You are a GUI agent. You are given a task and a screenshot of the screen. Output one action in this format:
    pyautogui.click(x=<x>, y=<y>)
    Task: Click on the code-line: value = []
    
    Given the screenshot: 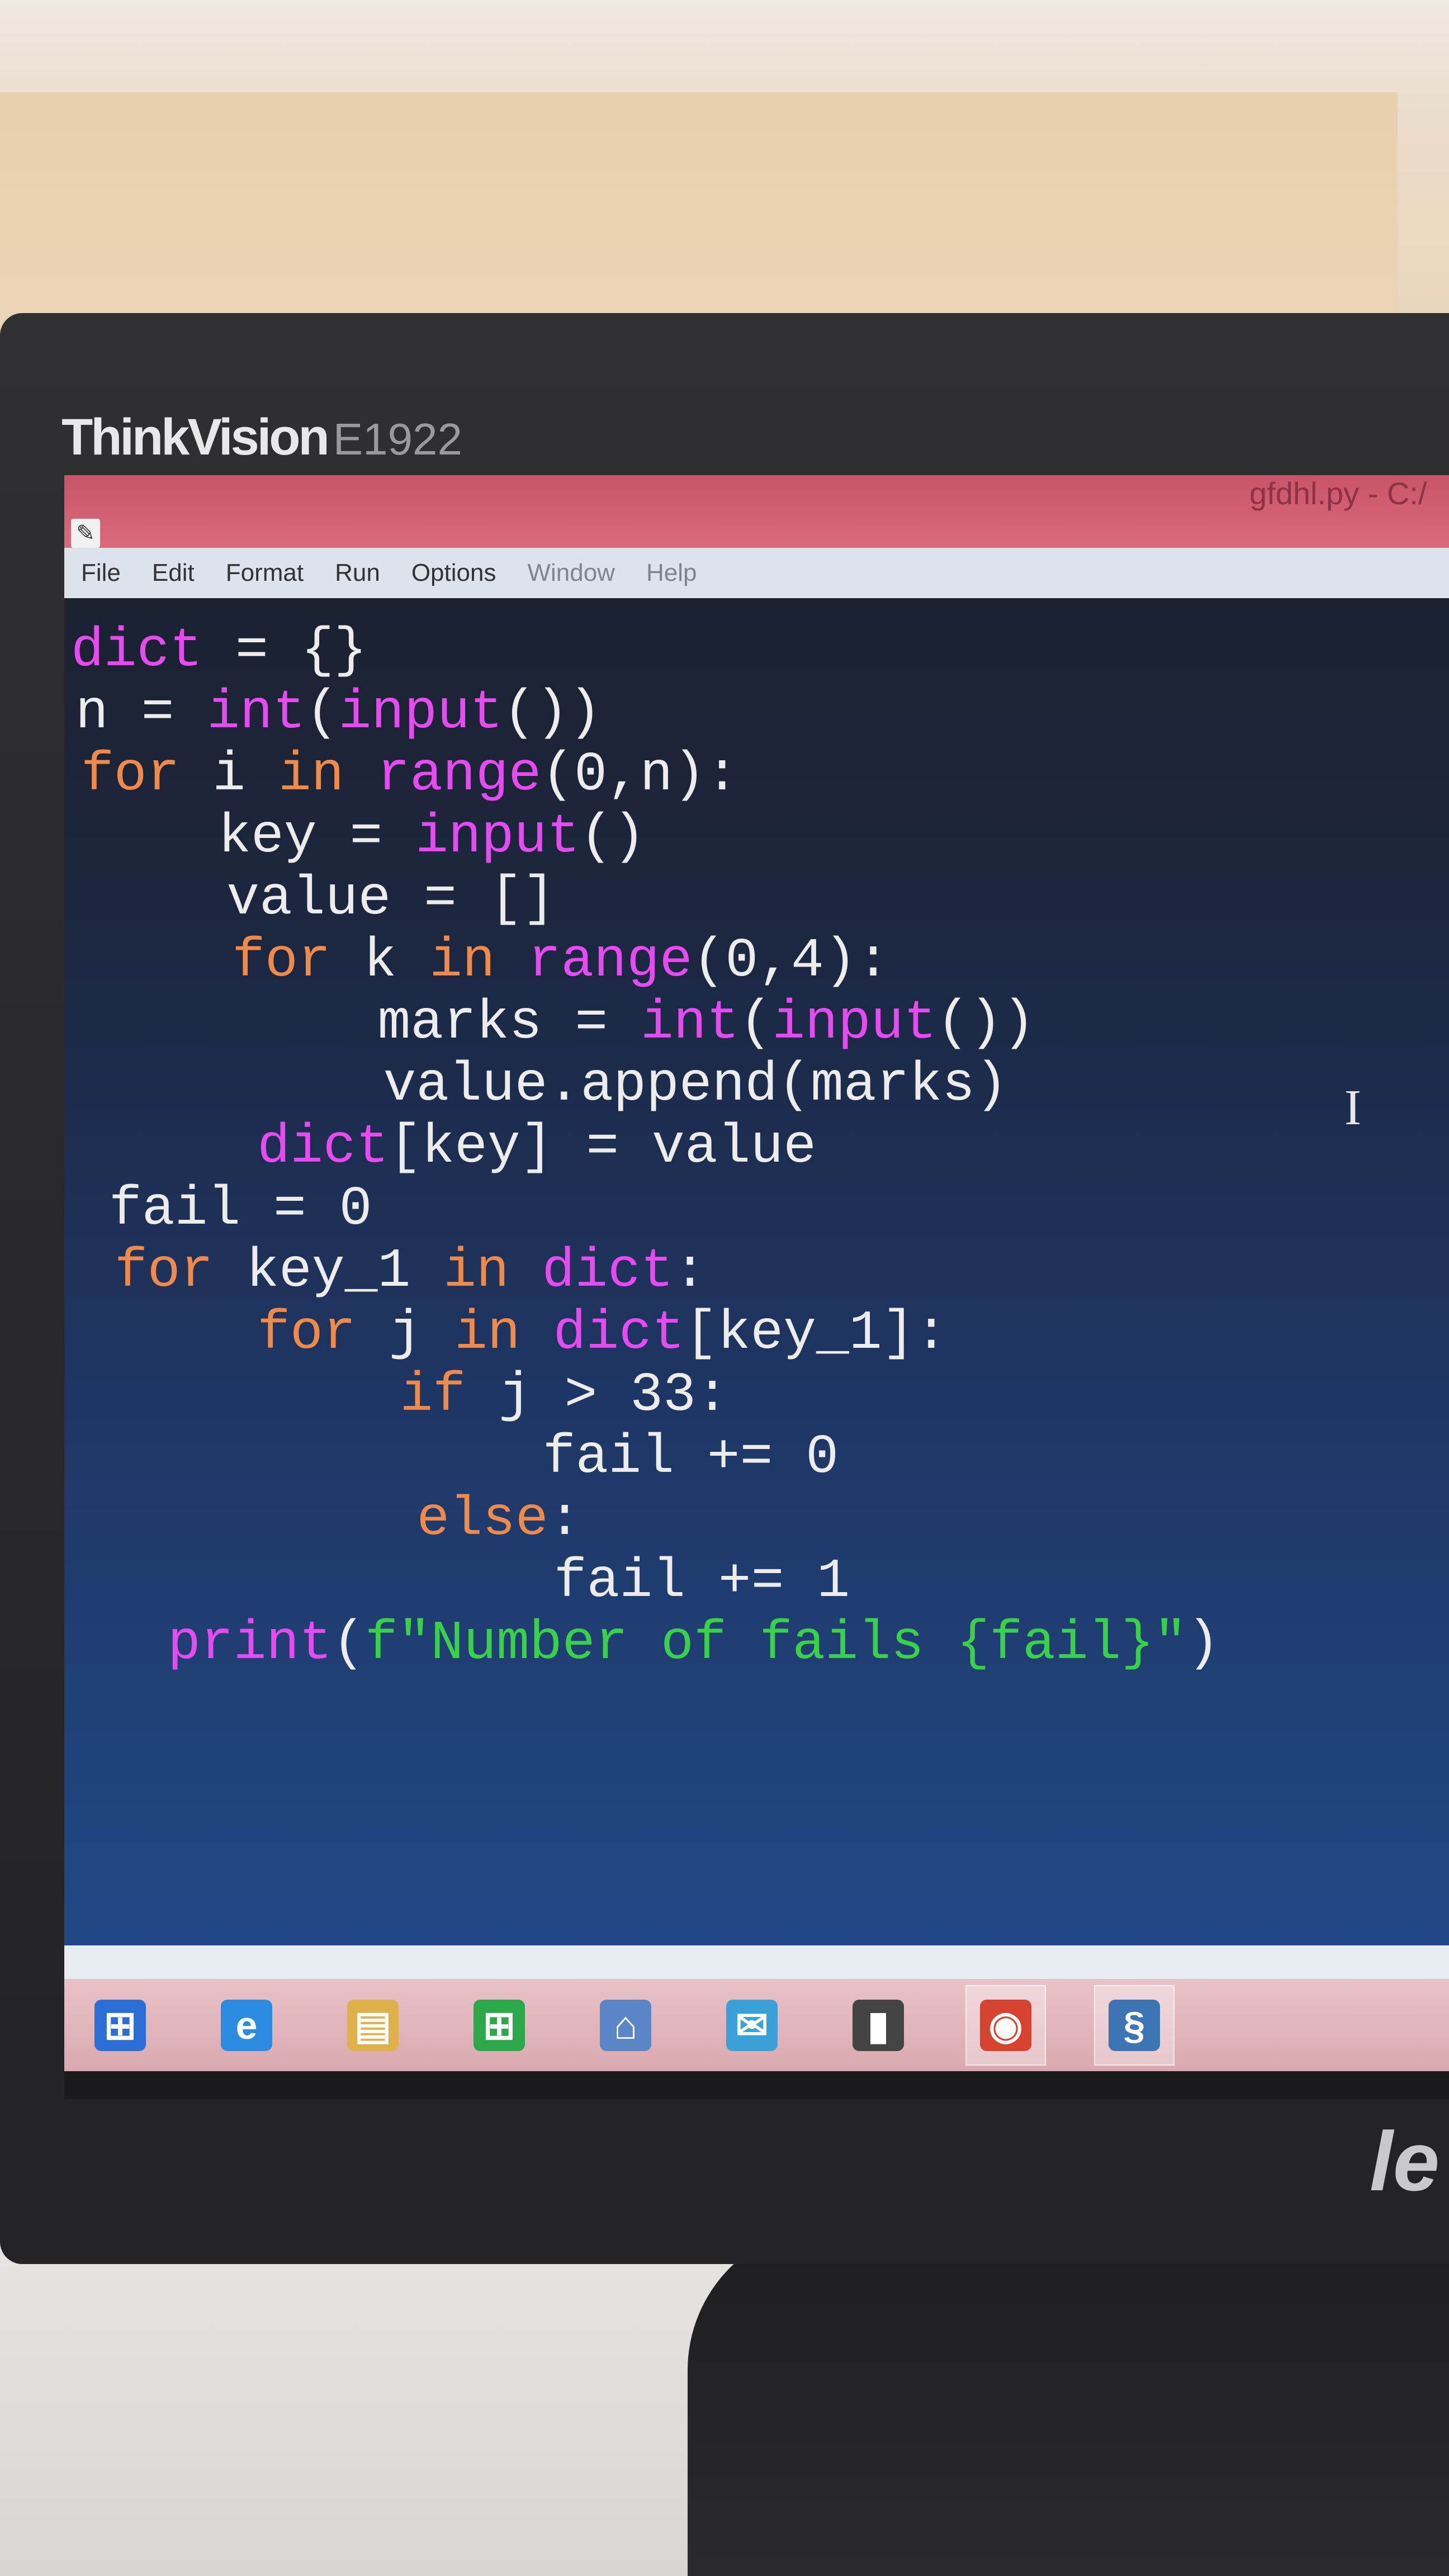 What is the action you would take?
    pyautogui.click(x=325, y=899)
    